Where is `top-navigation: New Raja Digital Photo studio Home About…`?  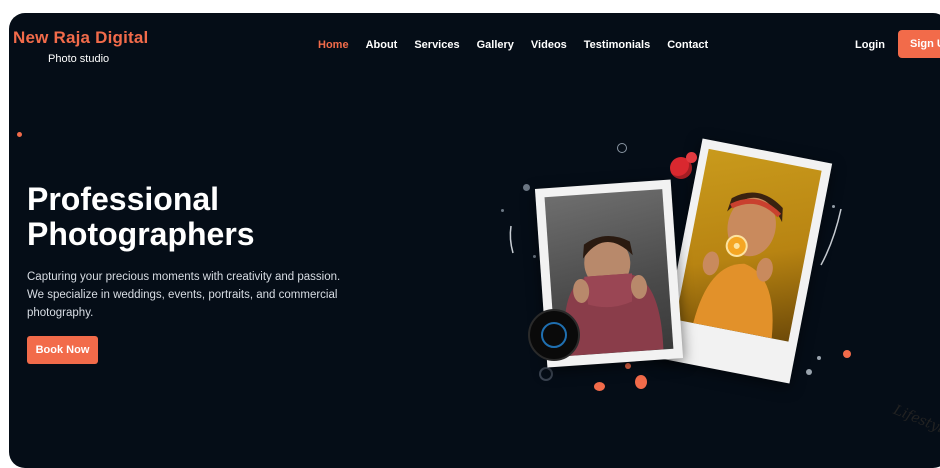
top-navigation: New Raja Digital Photo studio Home About… is located at coordinates (474, 48).